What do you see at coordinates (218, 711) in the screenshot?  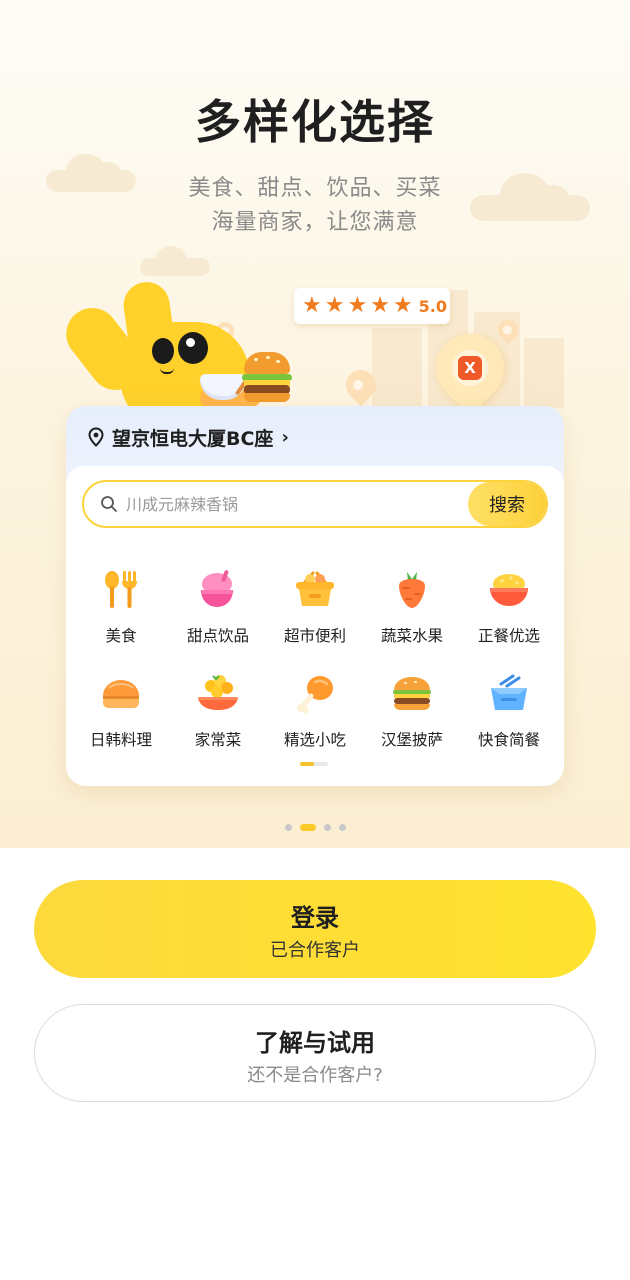 I see `category-item: 家常菜` at bounding box center [218, 711].